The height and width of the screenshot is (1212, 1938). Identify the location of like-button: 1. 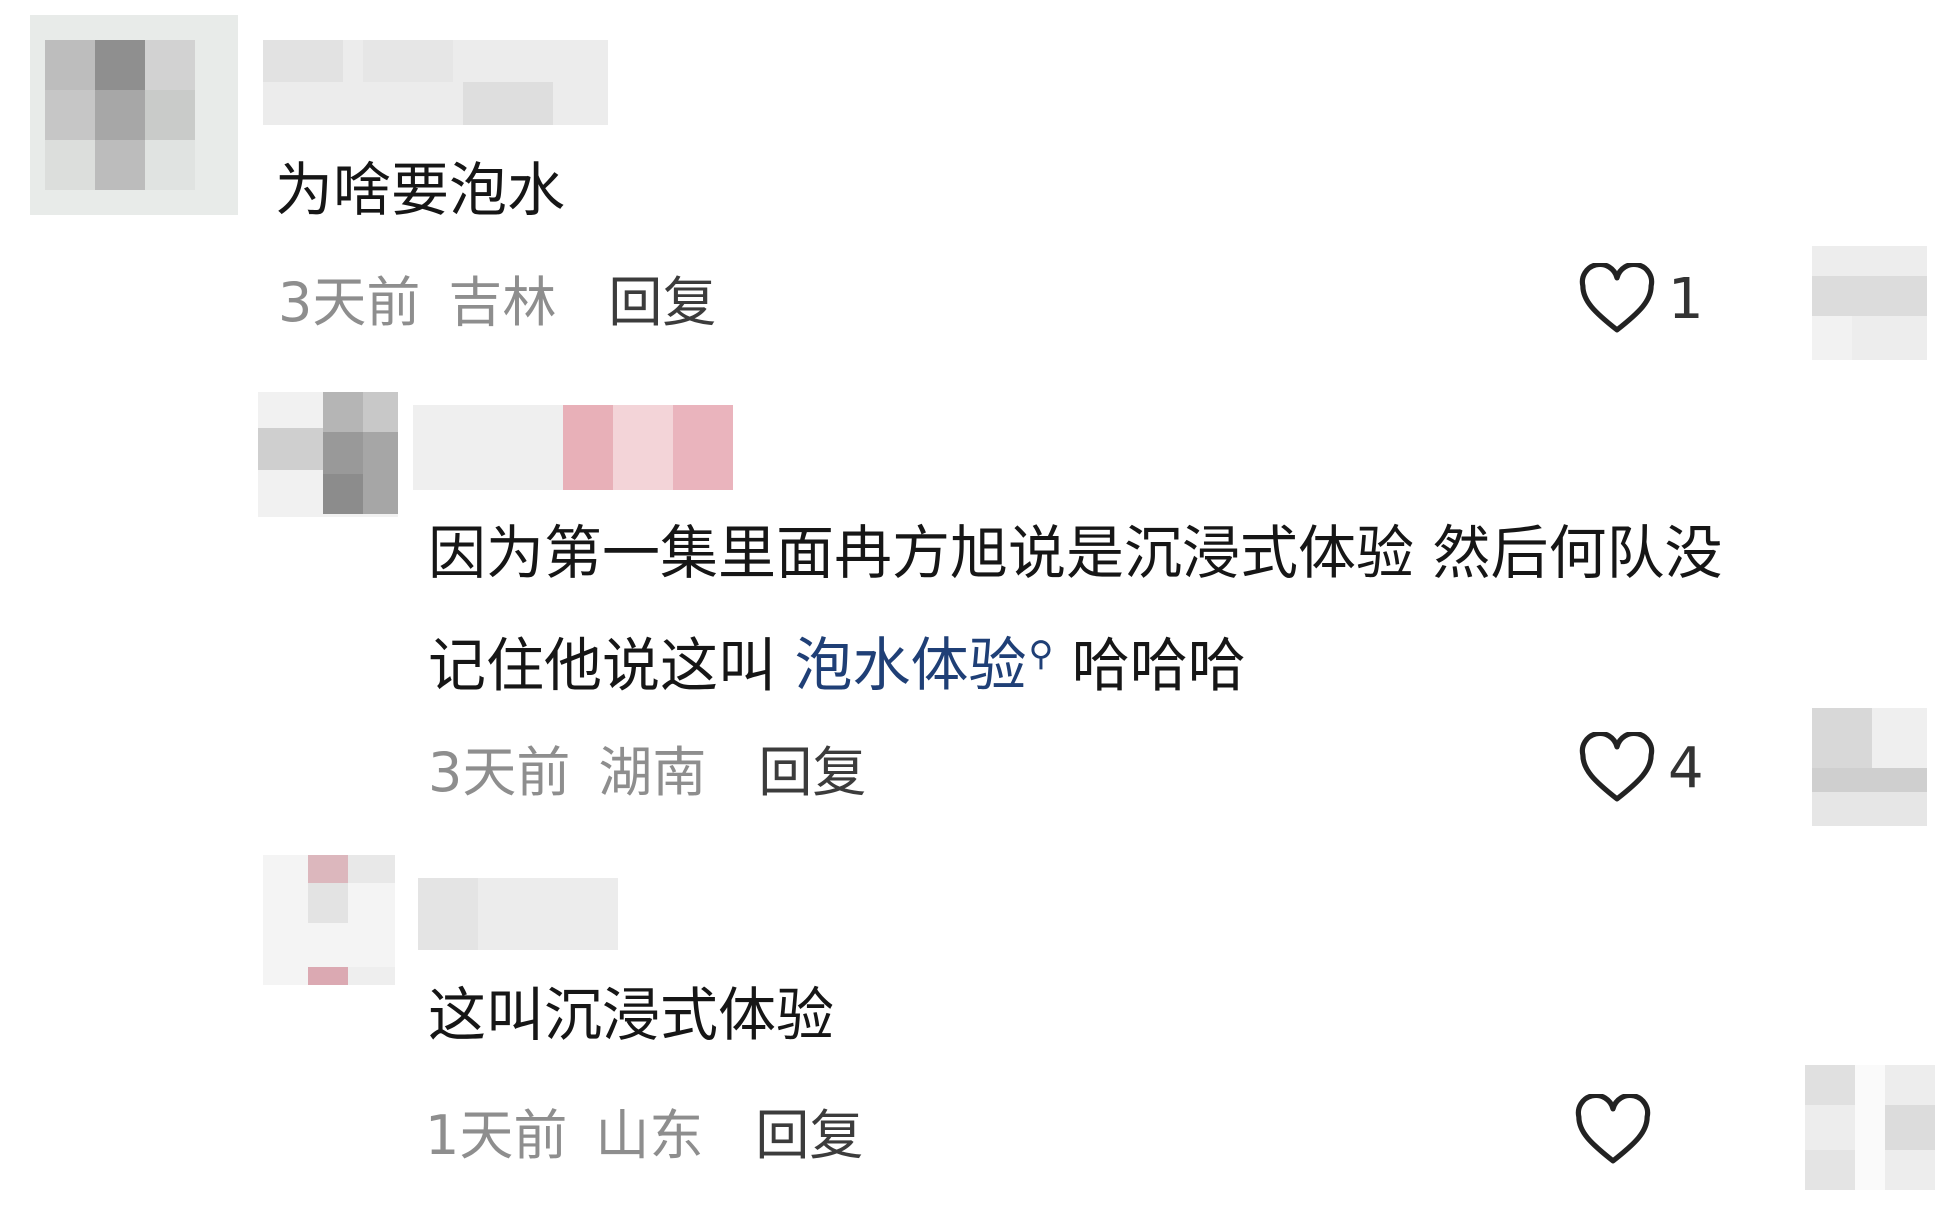
(1641, 299).